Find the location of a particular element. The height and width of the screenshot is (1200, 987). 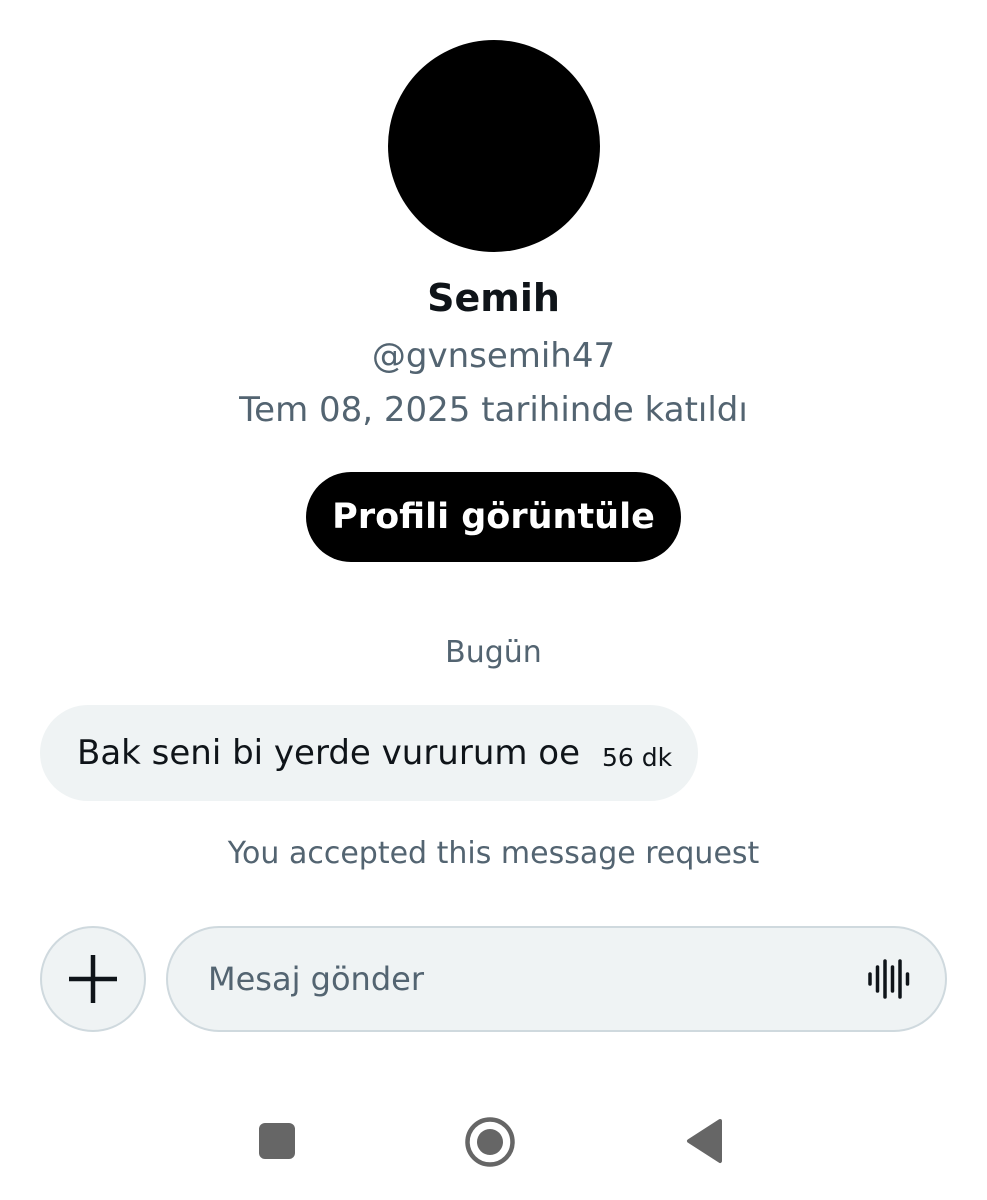

system-navigation-bar is located at coordinates (493, 1145).